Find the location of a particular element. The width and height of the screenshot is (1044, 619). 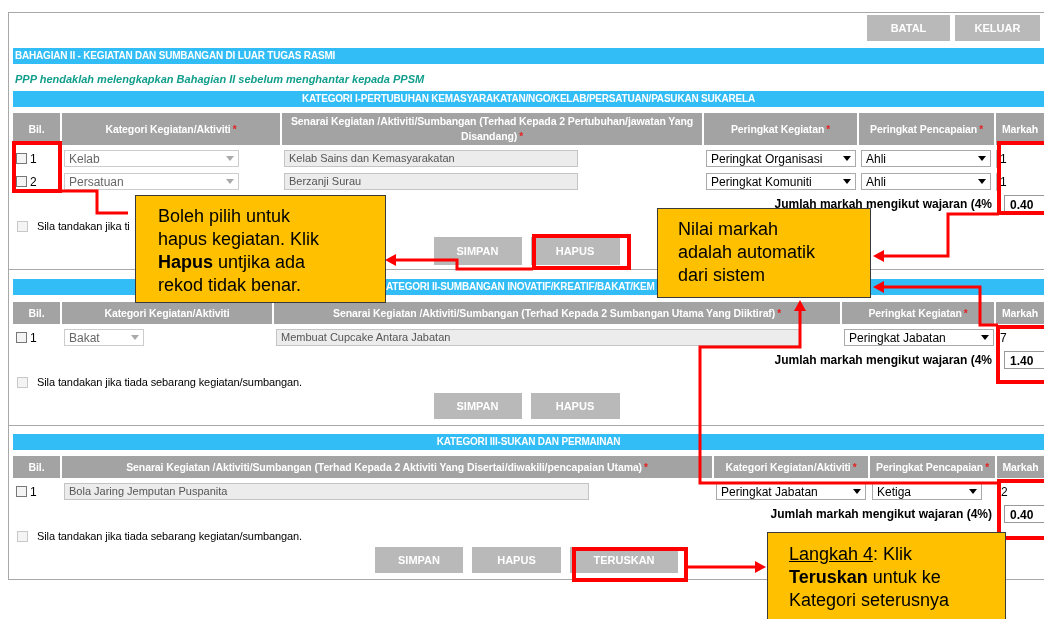

row-number: 2 is located at coordinates (33, 181).